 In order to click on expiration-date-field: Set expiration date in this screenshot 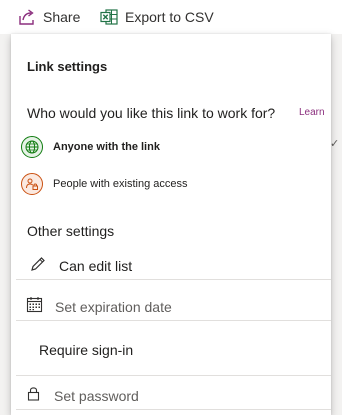, I will do `click(171, 307)`.